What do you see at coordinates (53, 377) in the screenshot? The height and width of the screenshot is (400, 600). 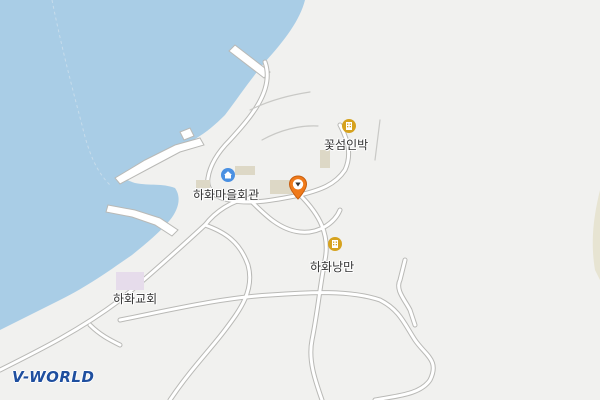 I see `vworld-logo: V-WORLD` at bounding box center [53, 377].